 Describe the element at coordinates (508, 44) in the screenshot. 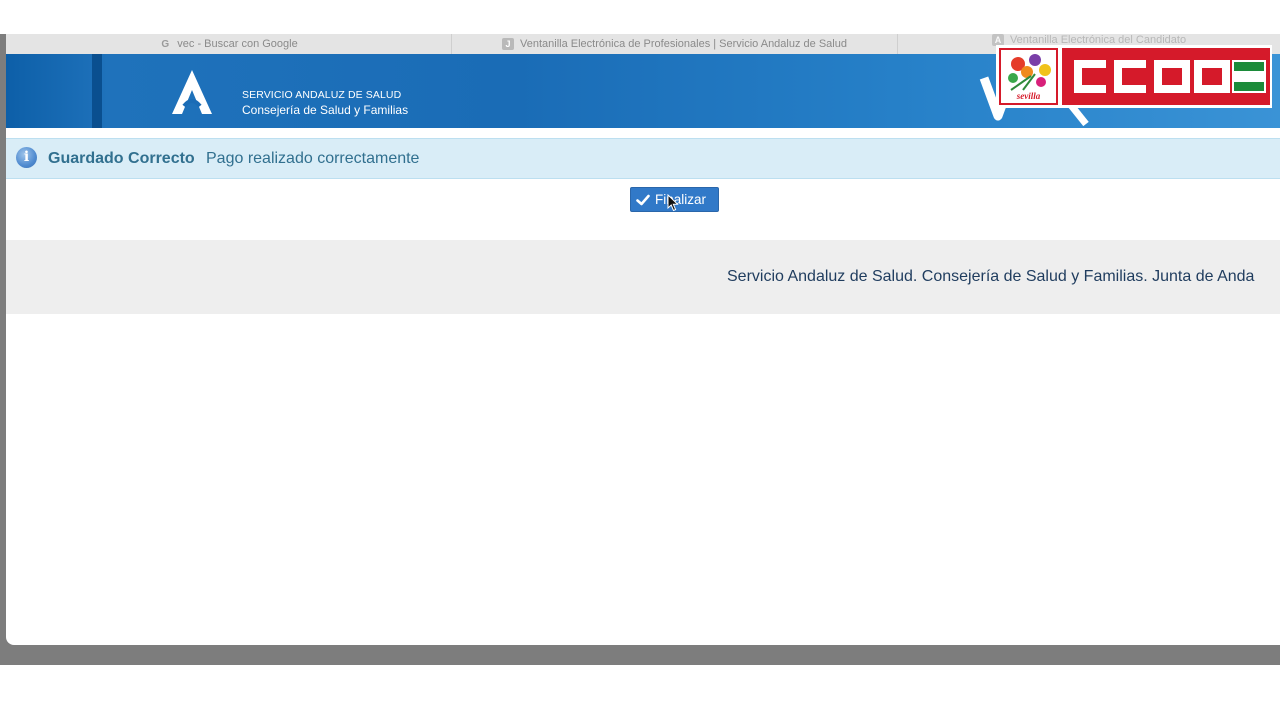

I see `j-favicon-icon: J` at that location.